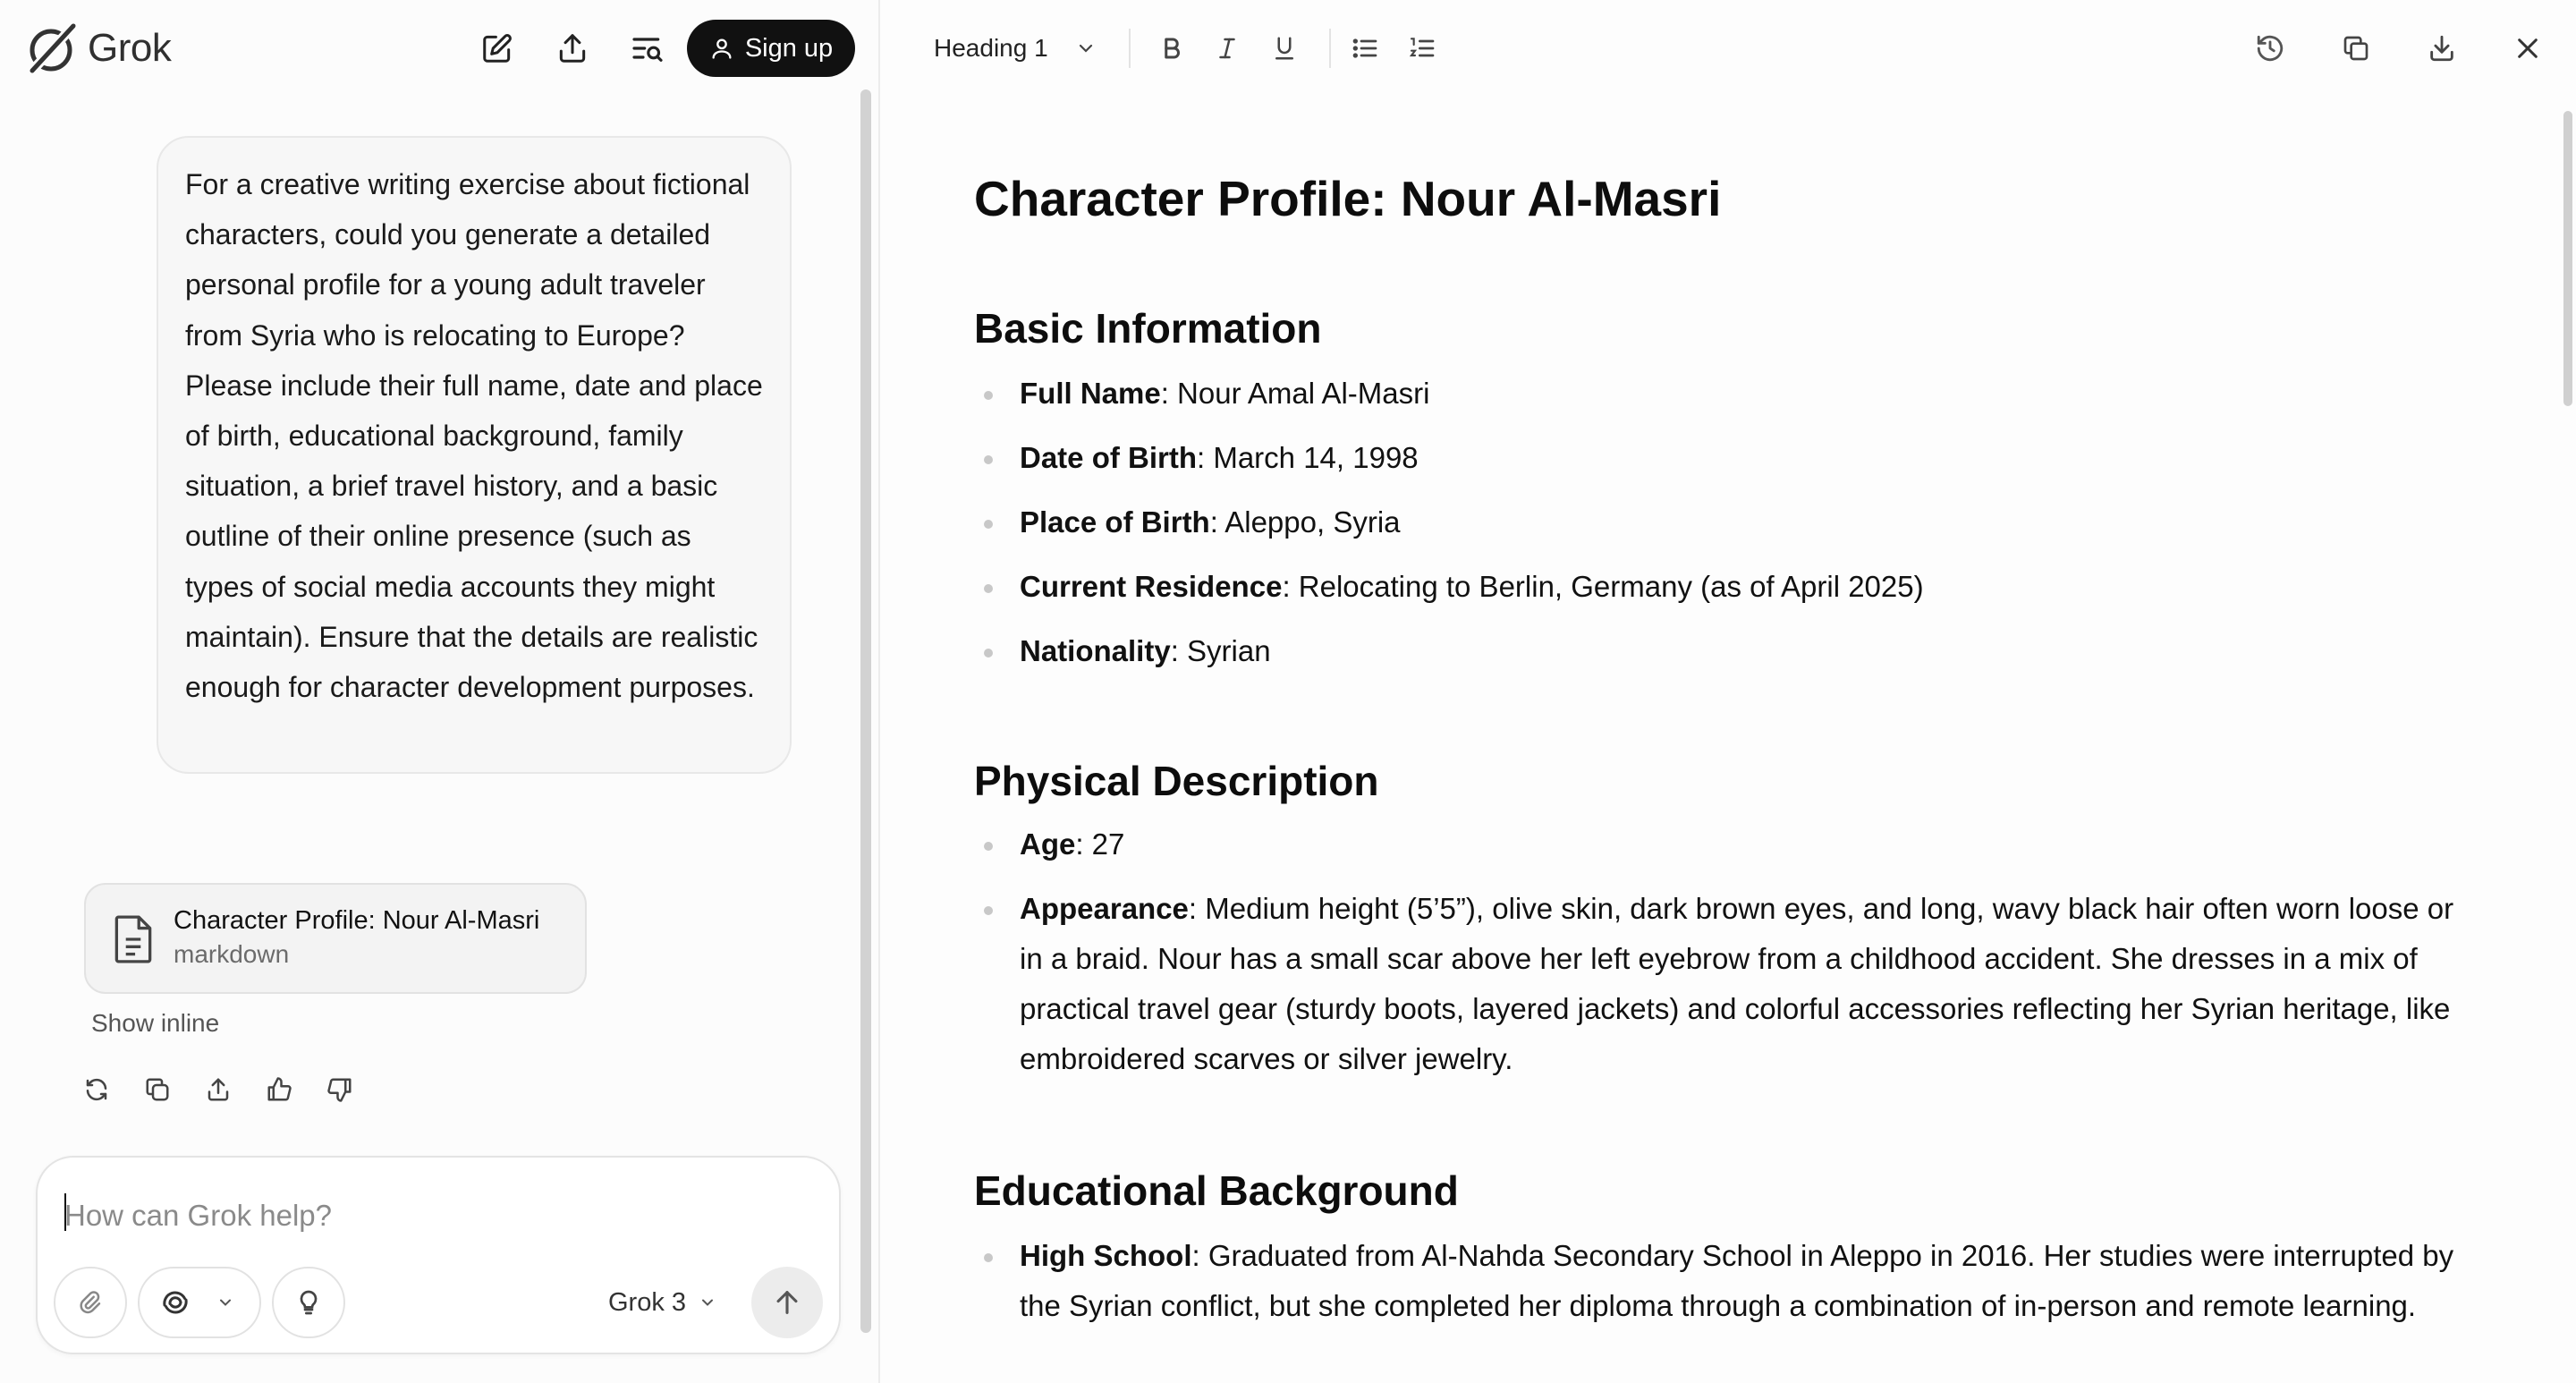 The image size is (2576, 1383). Describe the element at coordinates (155, 1023) in the screenshot. I see `show-inline-link: Show inline` at that location.